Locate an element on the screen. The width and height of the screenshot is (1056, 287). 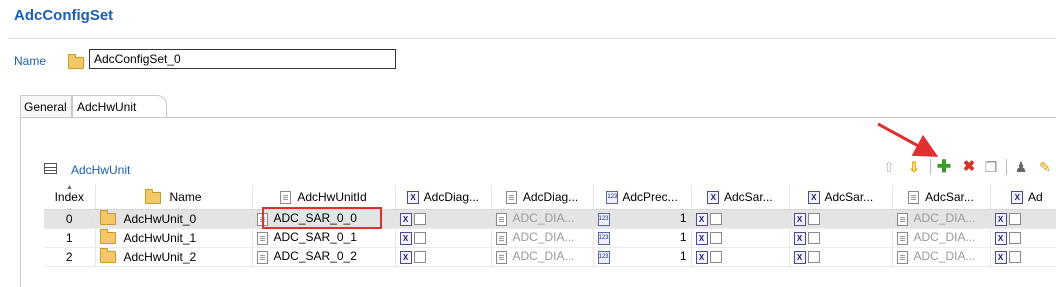
col-hwunitid: AdcHwUnitId is located at coordinates (324, 197).